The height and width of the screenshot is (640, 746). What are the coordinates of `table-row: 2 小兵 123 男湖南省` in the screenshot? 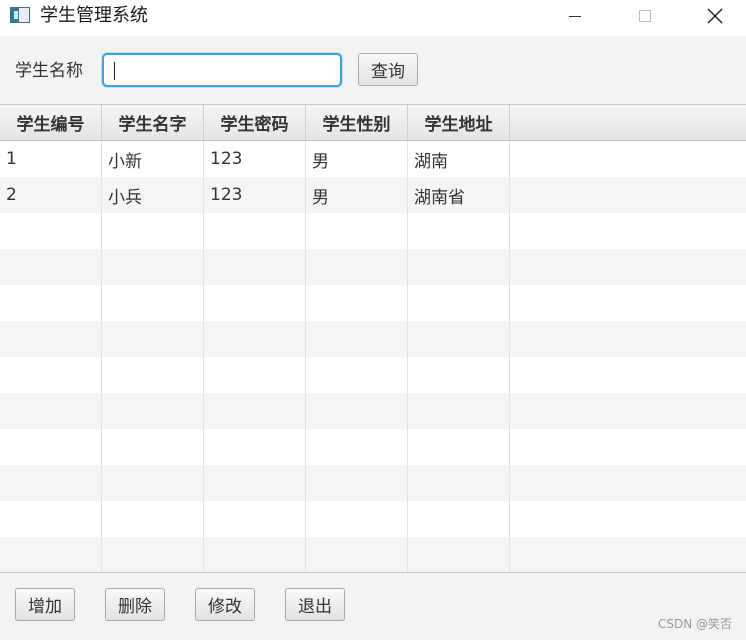 It's located at (373, 195).